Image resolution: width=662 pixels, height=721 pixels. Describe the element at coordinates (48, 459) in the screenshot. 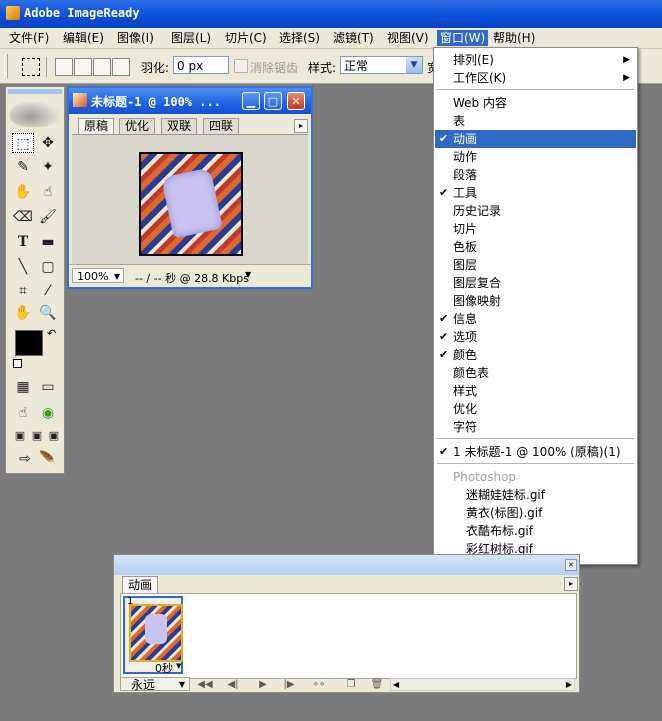

I see `photoshop-feather-icon: 🪶` at that location.